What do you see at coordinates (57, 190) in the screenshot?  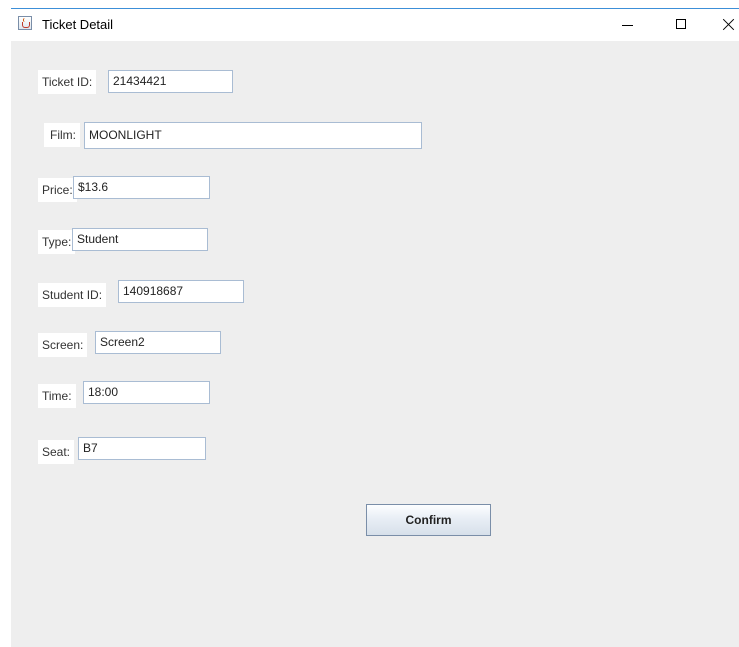 I see `price-label: Price:` at bounding box center [57, 190].